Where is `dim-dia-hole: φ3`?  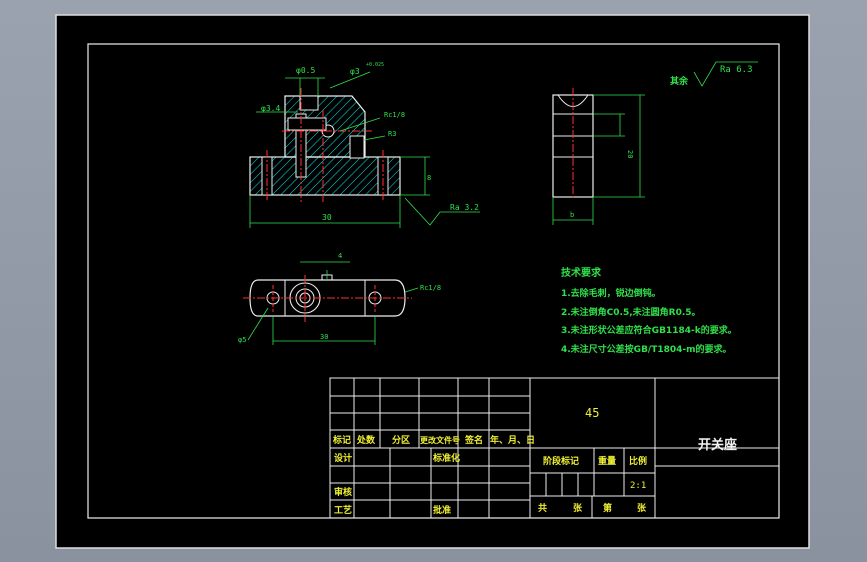 dim-dia-hole: φ3 is located at coordinates (355, 71).